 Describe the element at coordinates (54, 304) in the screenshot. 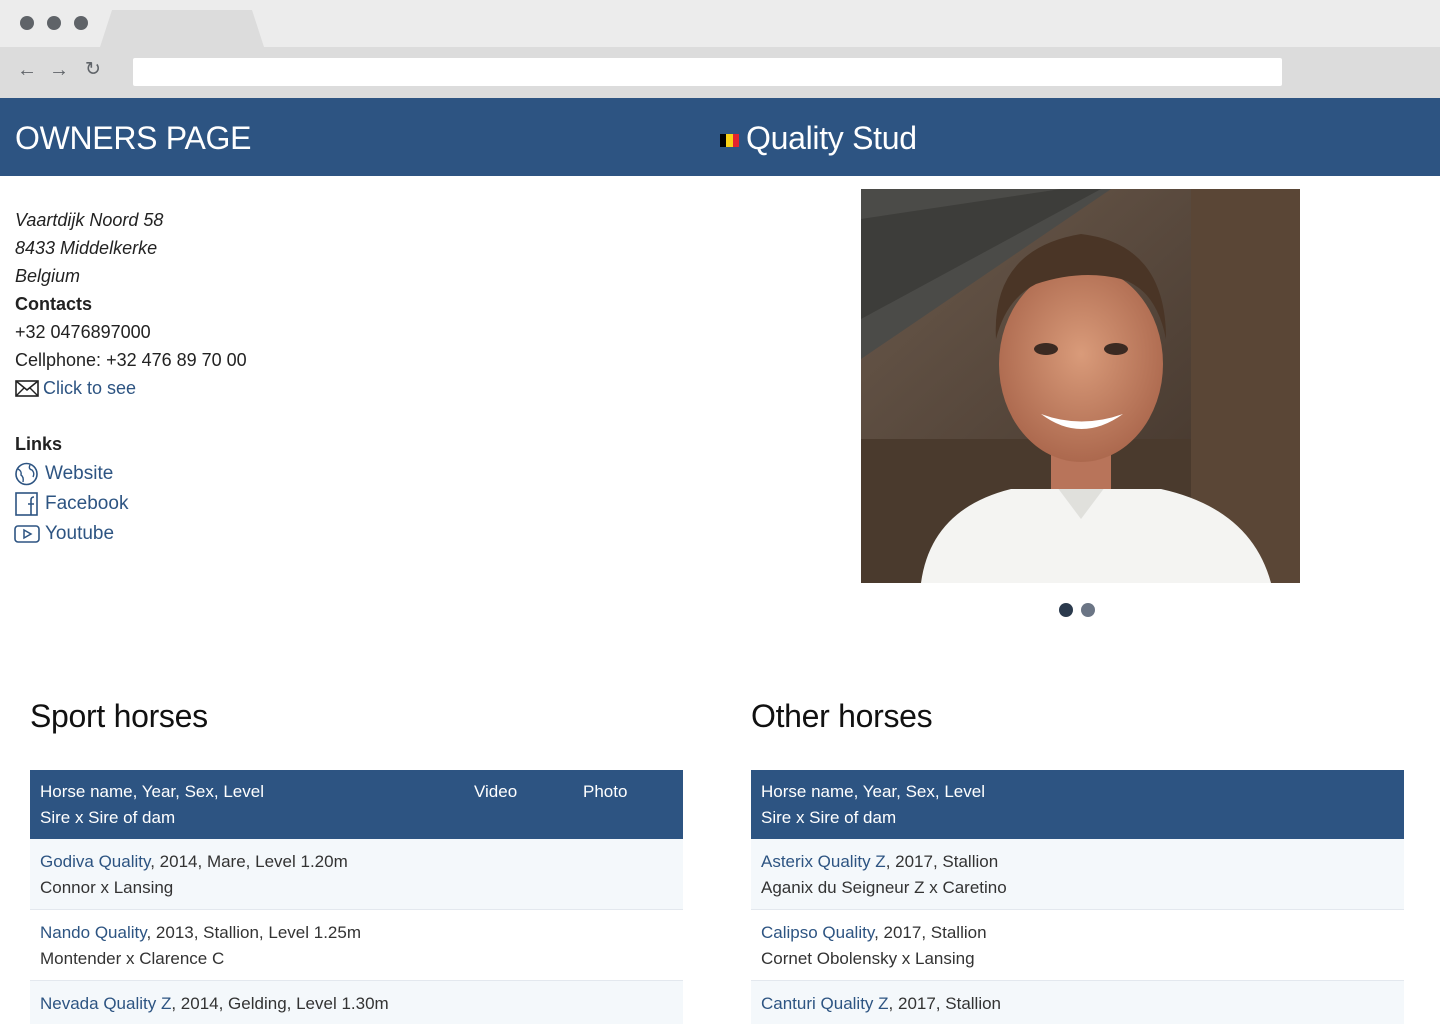

I see `contacts-heading: Contacts` at that location.